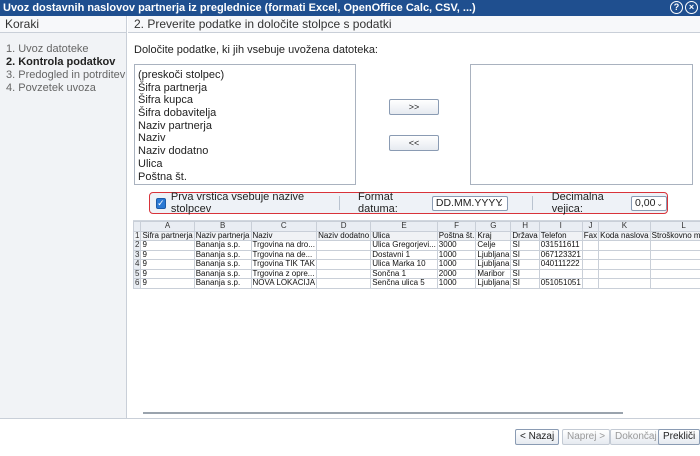 The width and height of the screenshot is (700, 456). What do you see at coordinates (246, 177) in the screenshot?
I see `field-option: Poštna št.` at bounding box center [246, 177].